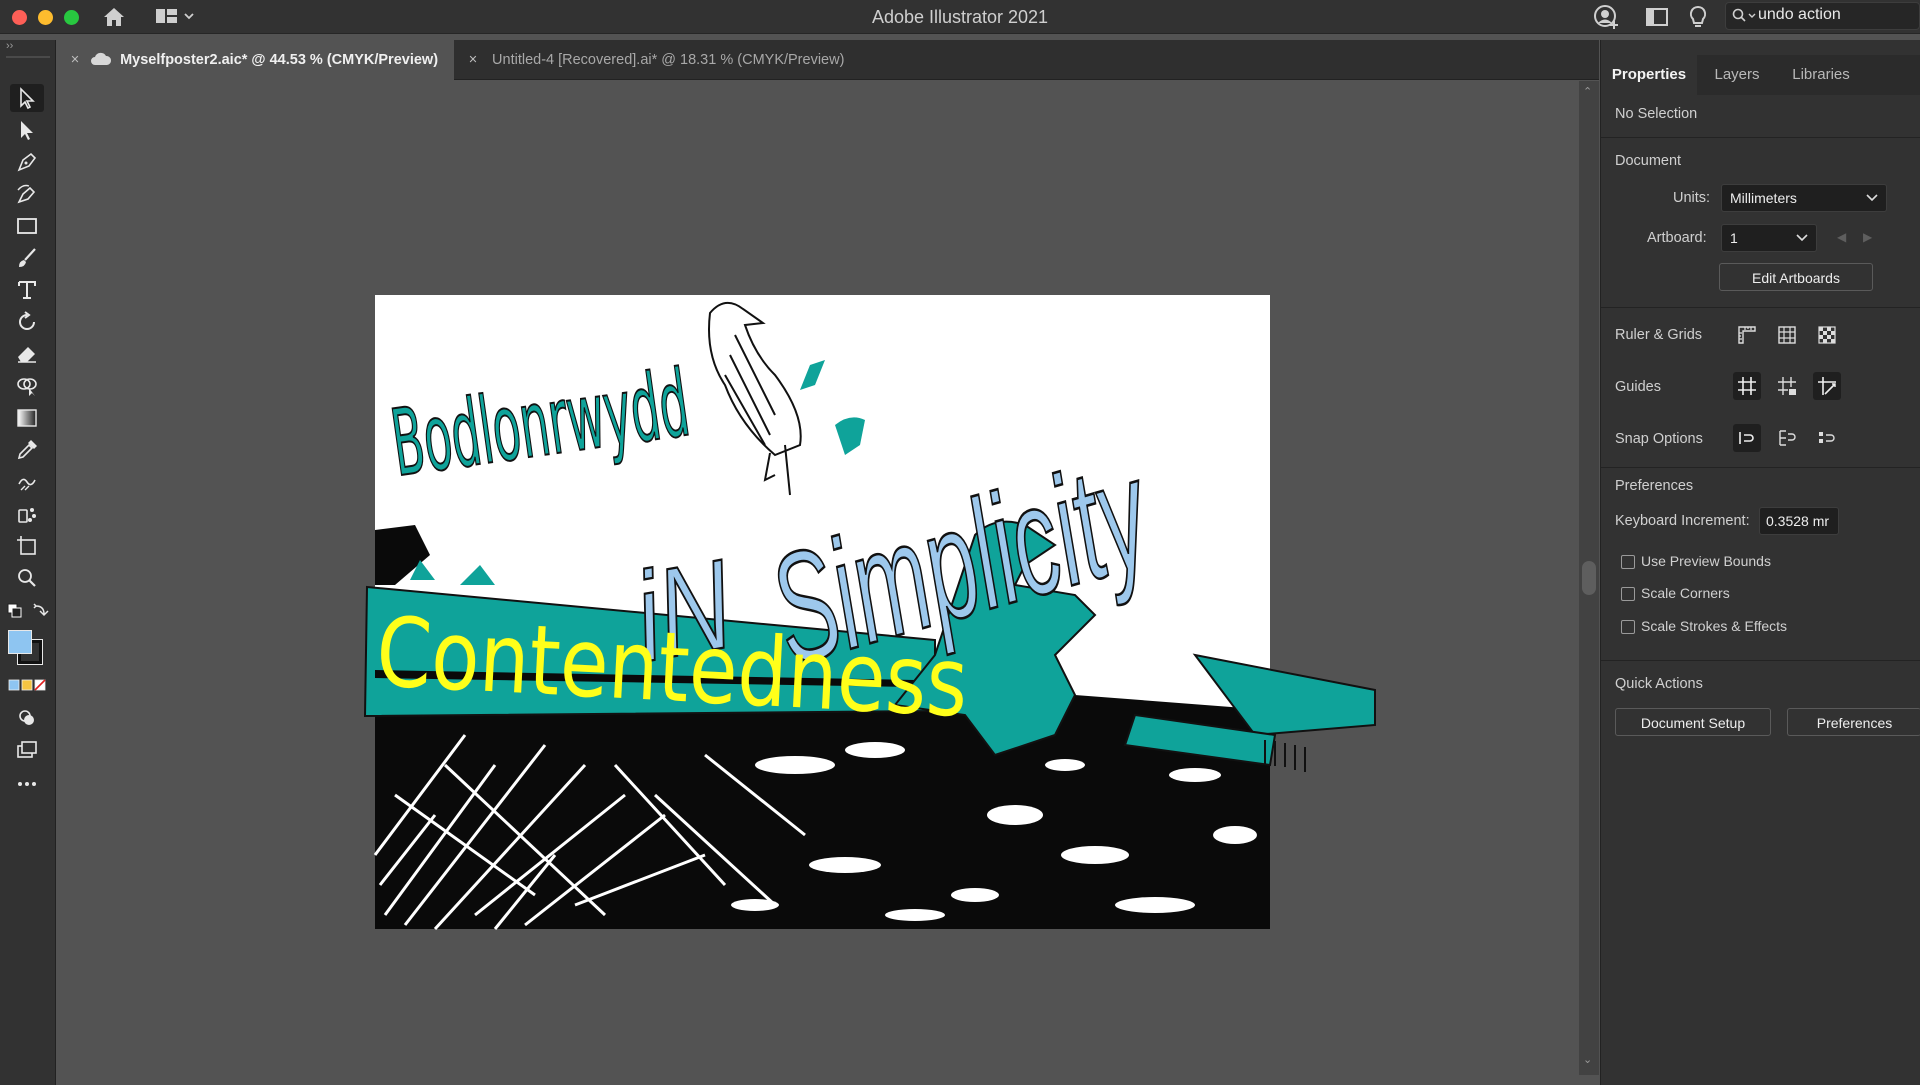 Image resolution: width=1920 pixels, height=1085 pixels. What do you see at coordinates (1787, 335) in the screenshot?
I see `grid-toggle` at bounding box center [1787, 335].